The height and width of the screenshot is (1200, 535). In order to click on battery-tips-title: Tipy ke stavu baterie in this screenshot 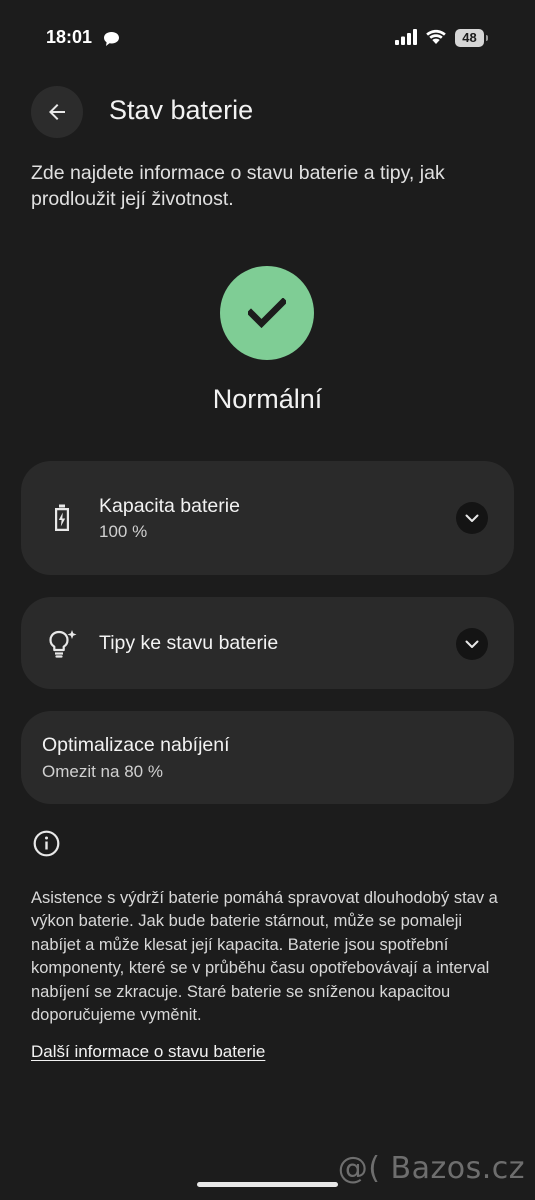, I will do `click(189, 643)`.